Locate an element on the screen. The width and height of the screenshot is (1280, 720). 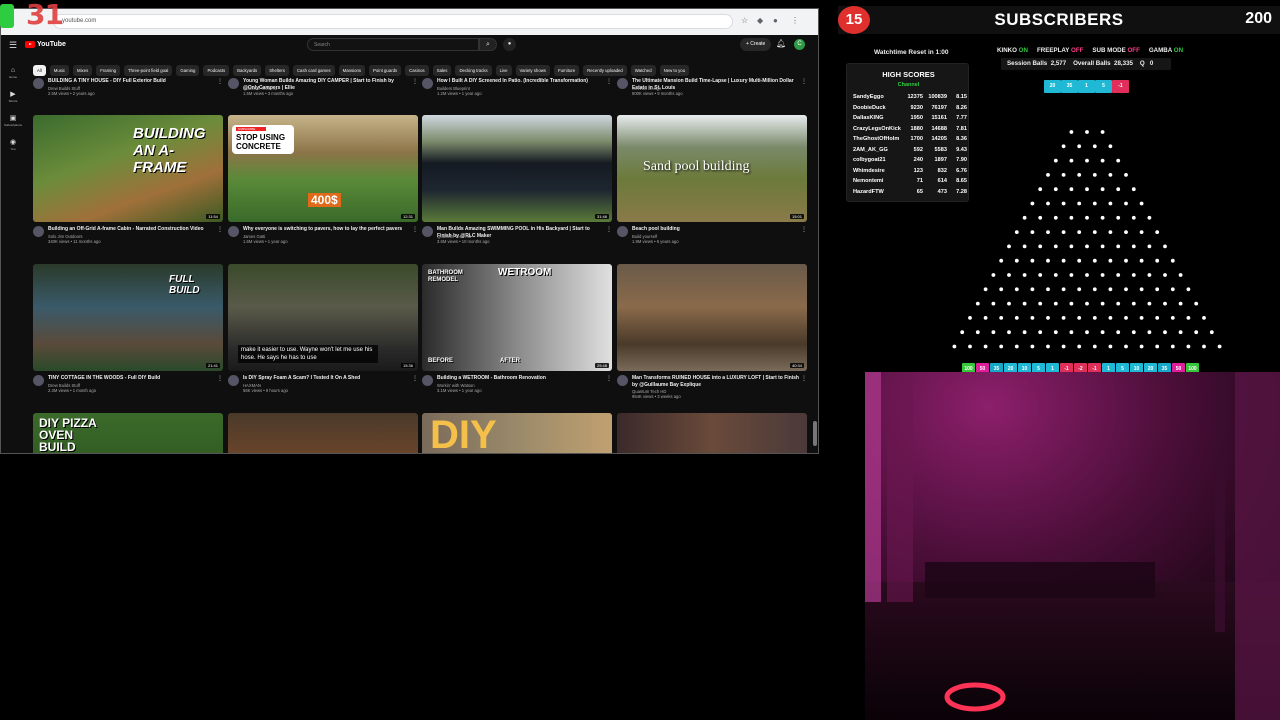
toggle-kinko: KINKO ON is located at coordinates (1012, 50).